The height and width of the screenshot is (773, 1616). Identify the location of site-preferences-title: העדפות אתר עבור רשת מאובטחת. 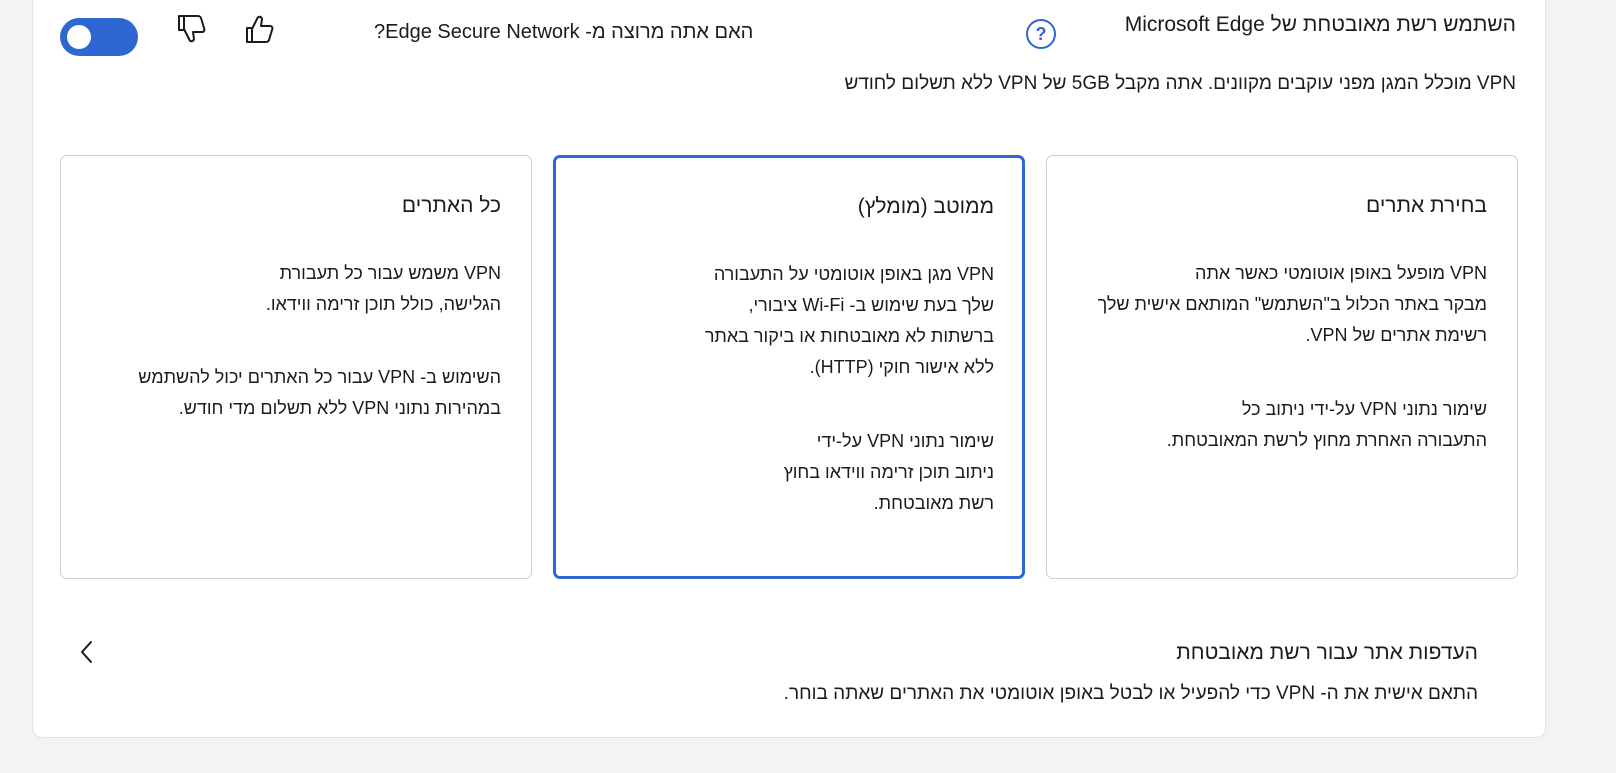
(1327, 653).